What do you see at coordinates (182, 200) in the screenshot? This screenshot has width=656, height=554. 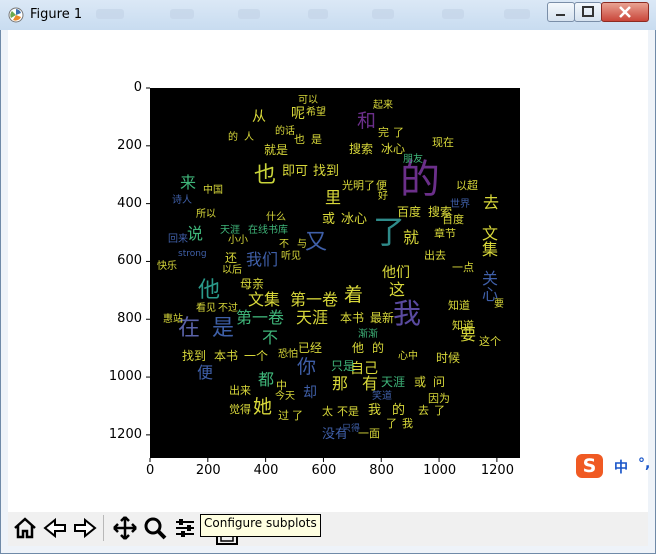 I see `wordcloud-word: 诗人` at bounding box center [182, 200].